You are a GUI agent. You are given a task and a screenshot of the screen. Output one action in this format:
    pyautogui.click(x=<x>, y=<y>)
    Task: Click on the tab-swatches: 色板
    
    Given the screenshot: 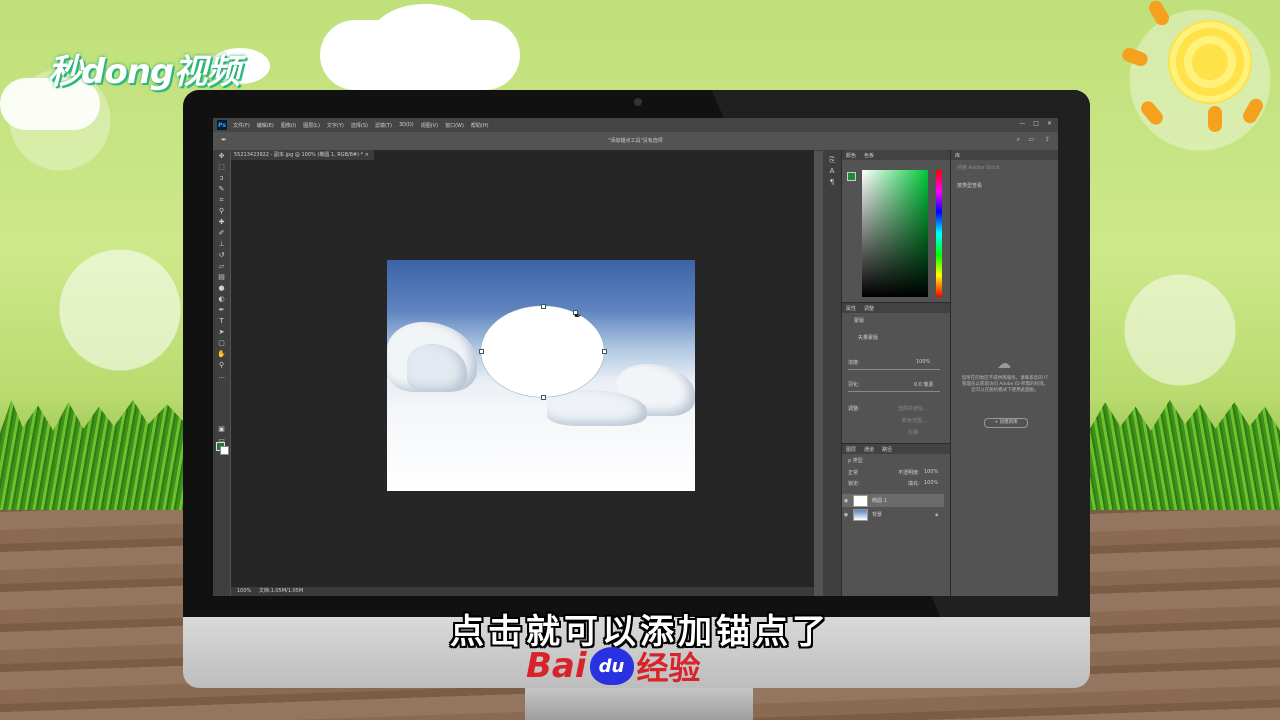 What is the action you would take?
    pyautogui.click(x=869, y=155)
    